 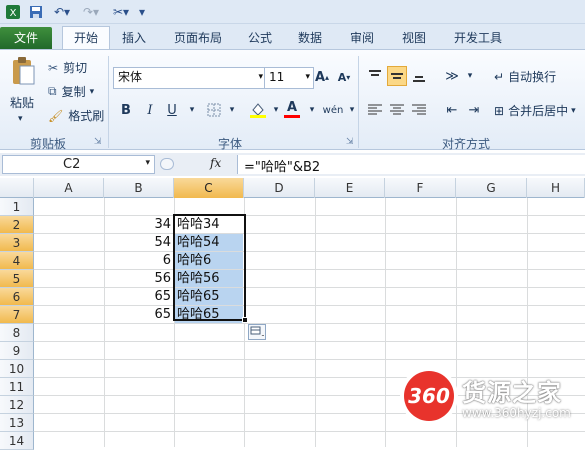 What do you see at coordinates (17, 297) in the screenshot?
I see `row-header-selected: 6` at bounding box center [17, 297].